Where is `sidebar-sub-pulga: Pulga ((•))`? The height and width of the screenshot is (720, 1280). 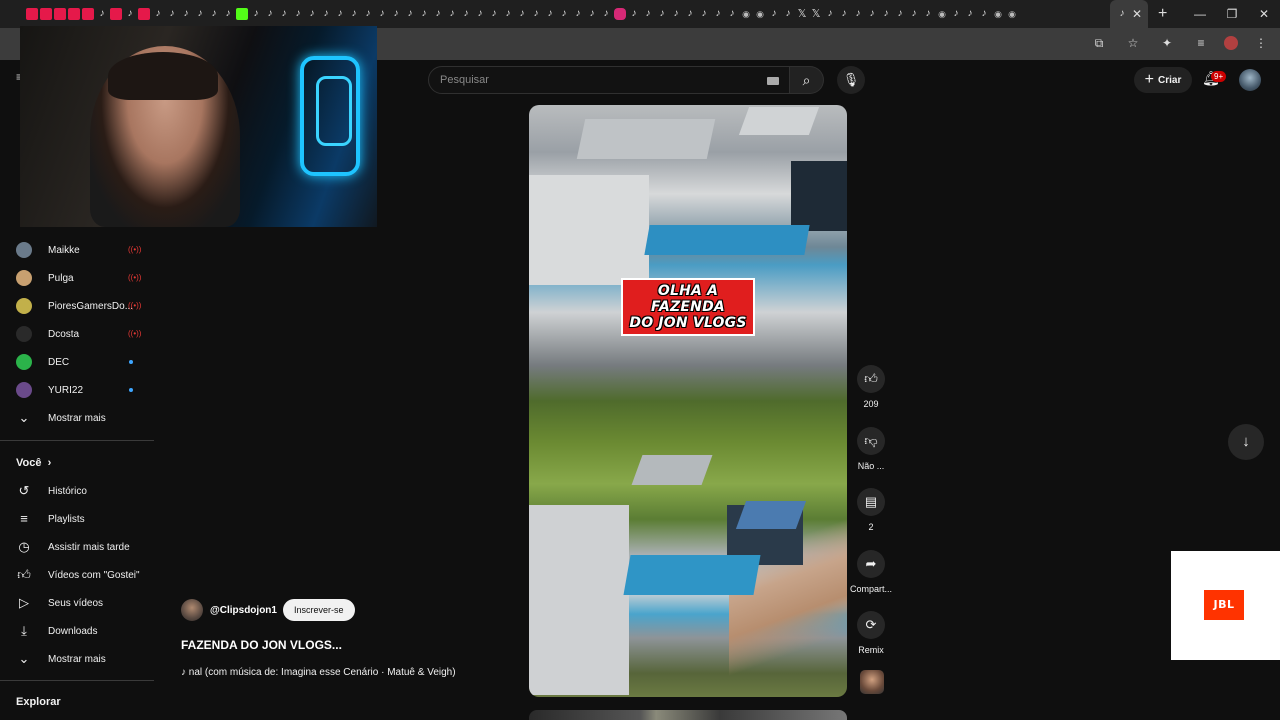 sidebar-sub-pulga: Pulga ((•)) is located at coordinates (85, 278).